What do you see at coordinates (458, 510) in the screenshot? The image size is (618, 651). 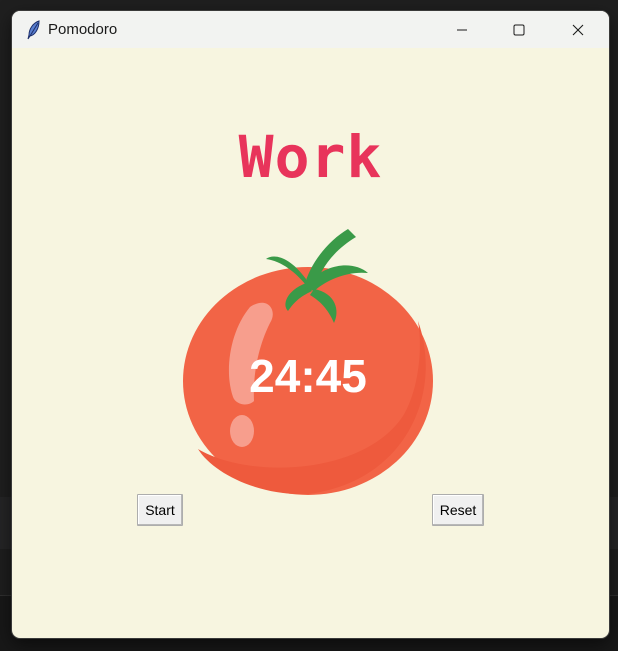 I see `reset-button: Reset` at bounding box center [458, 510].